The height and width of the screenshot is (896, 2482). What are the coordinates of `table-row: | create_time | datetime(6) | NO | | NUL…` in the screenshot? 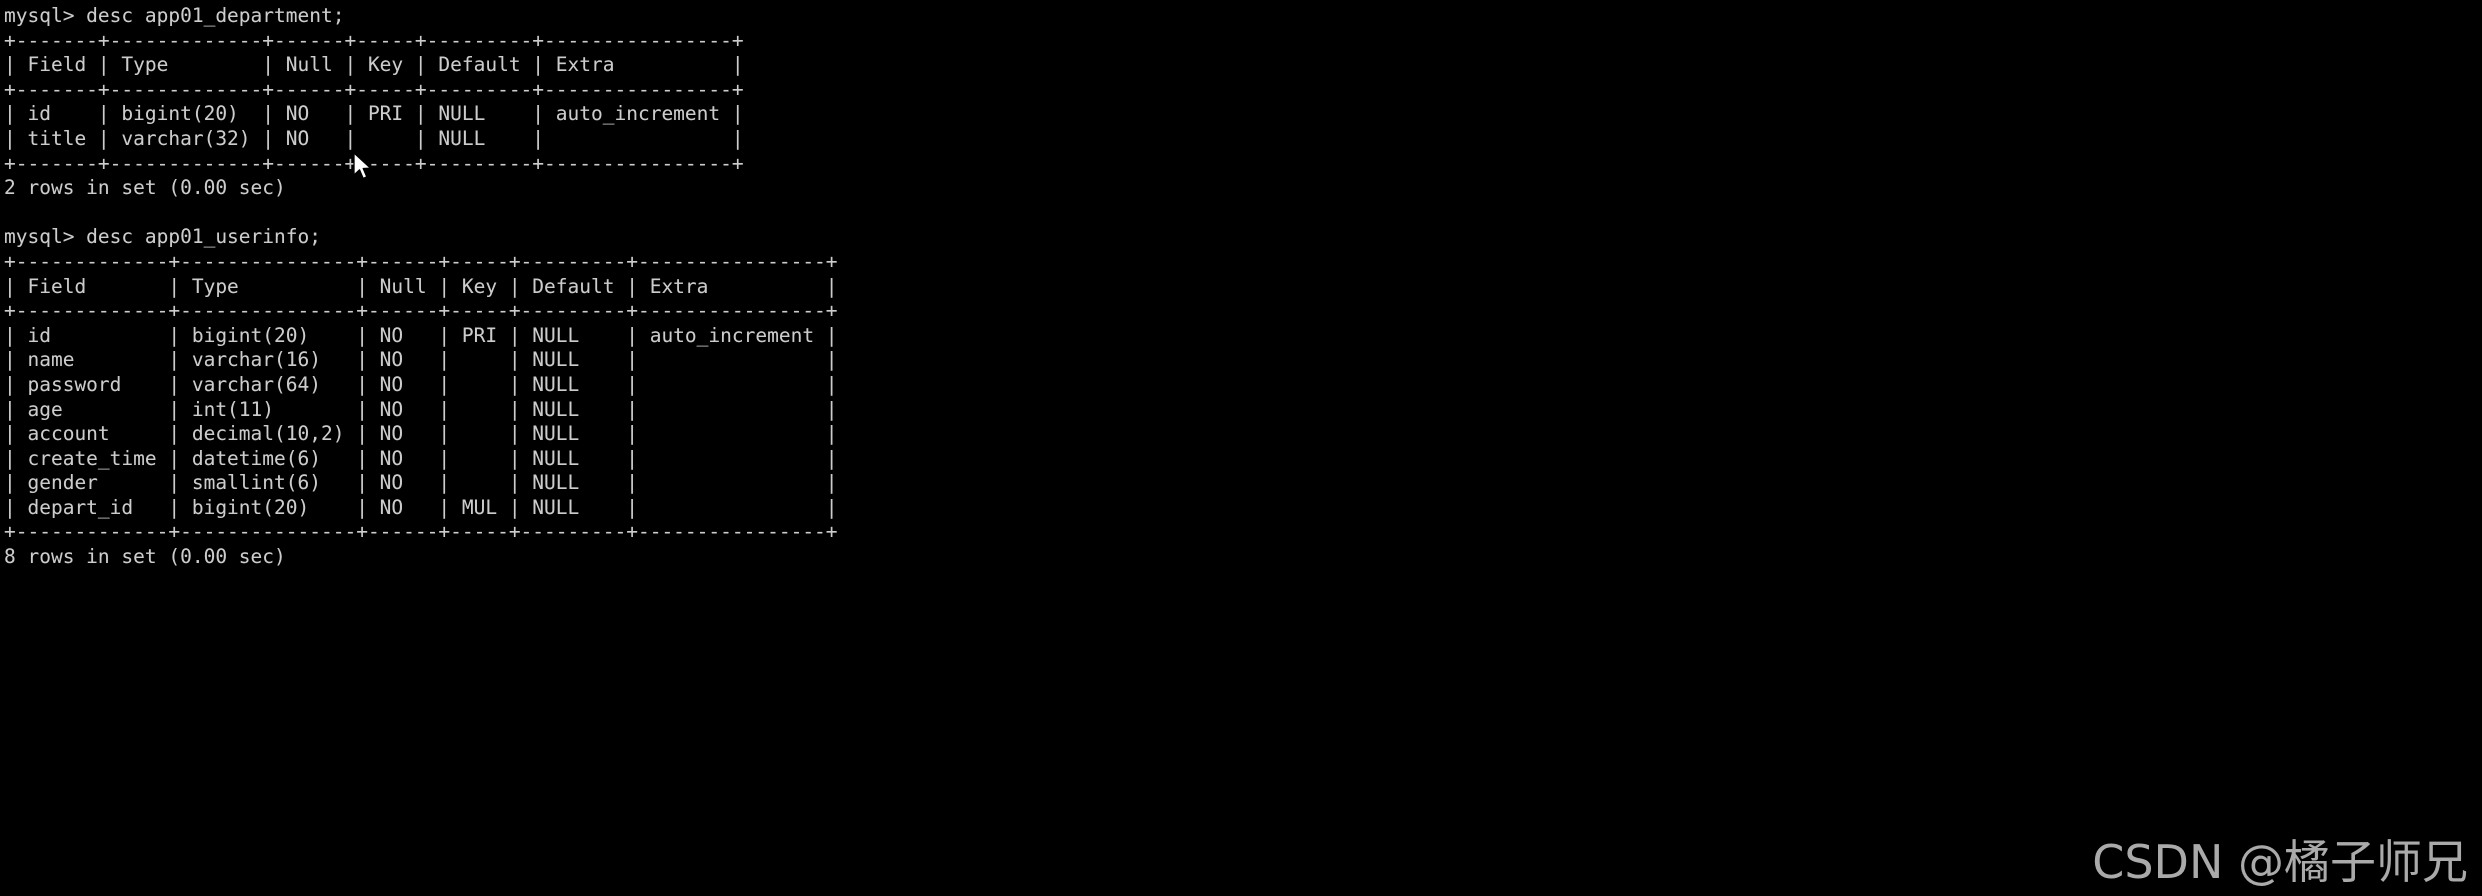 It's located at (421, 458).